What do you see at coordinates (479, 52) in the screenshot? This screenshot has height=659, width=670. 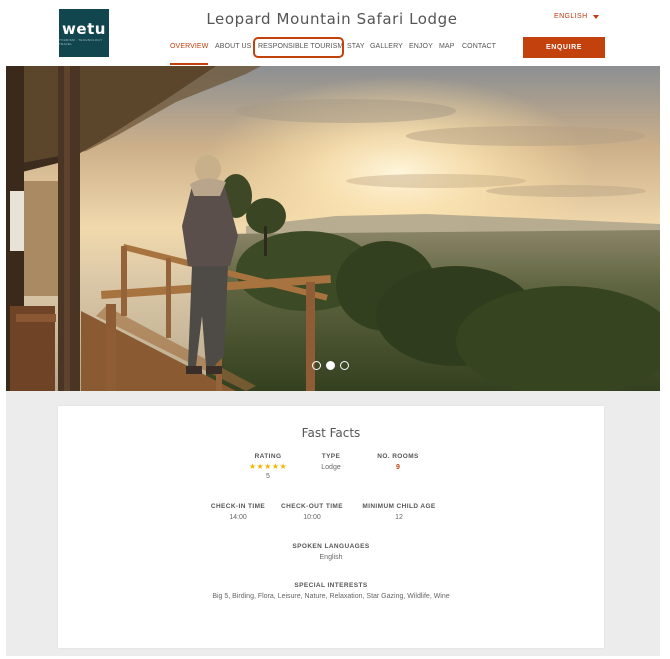 I see `nav-item-contact: CONTACT` at bounding box center [479, 52].